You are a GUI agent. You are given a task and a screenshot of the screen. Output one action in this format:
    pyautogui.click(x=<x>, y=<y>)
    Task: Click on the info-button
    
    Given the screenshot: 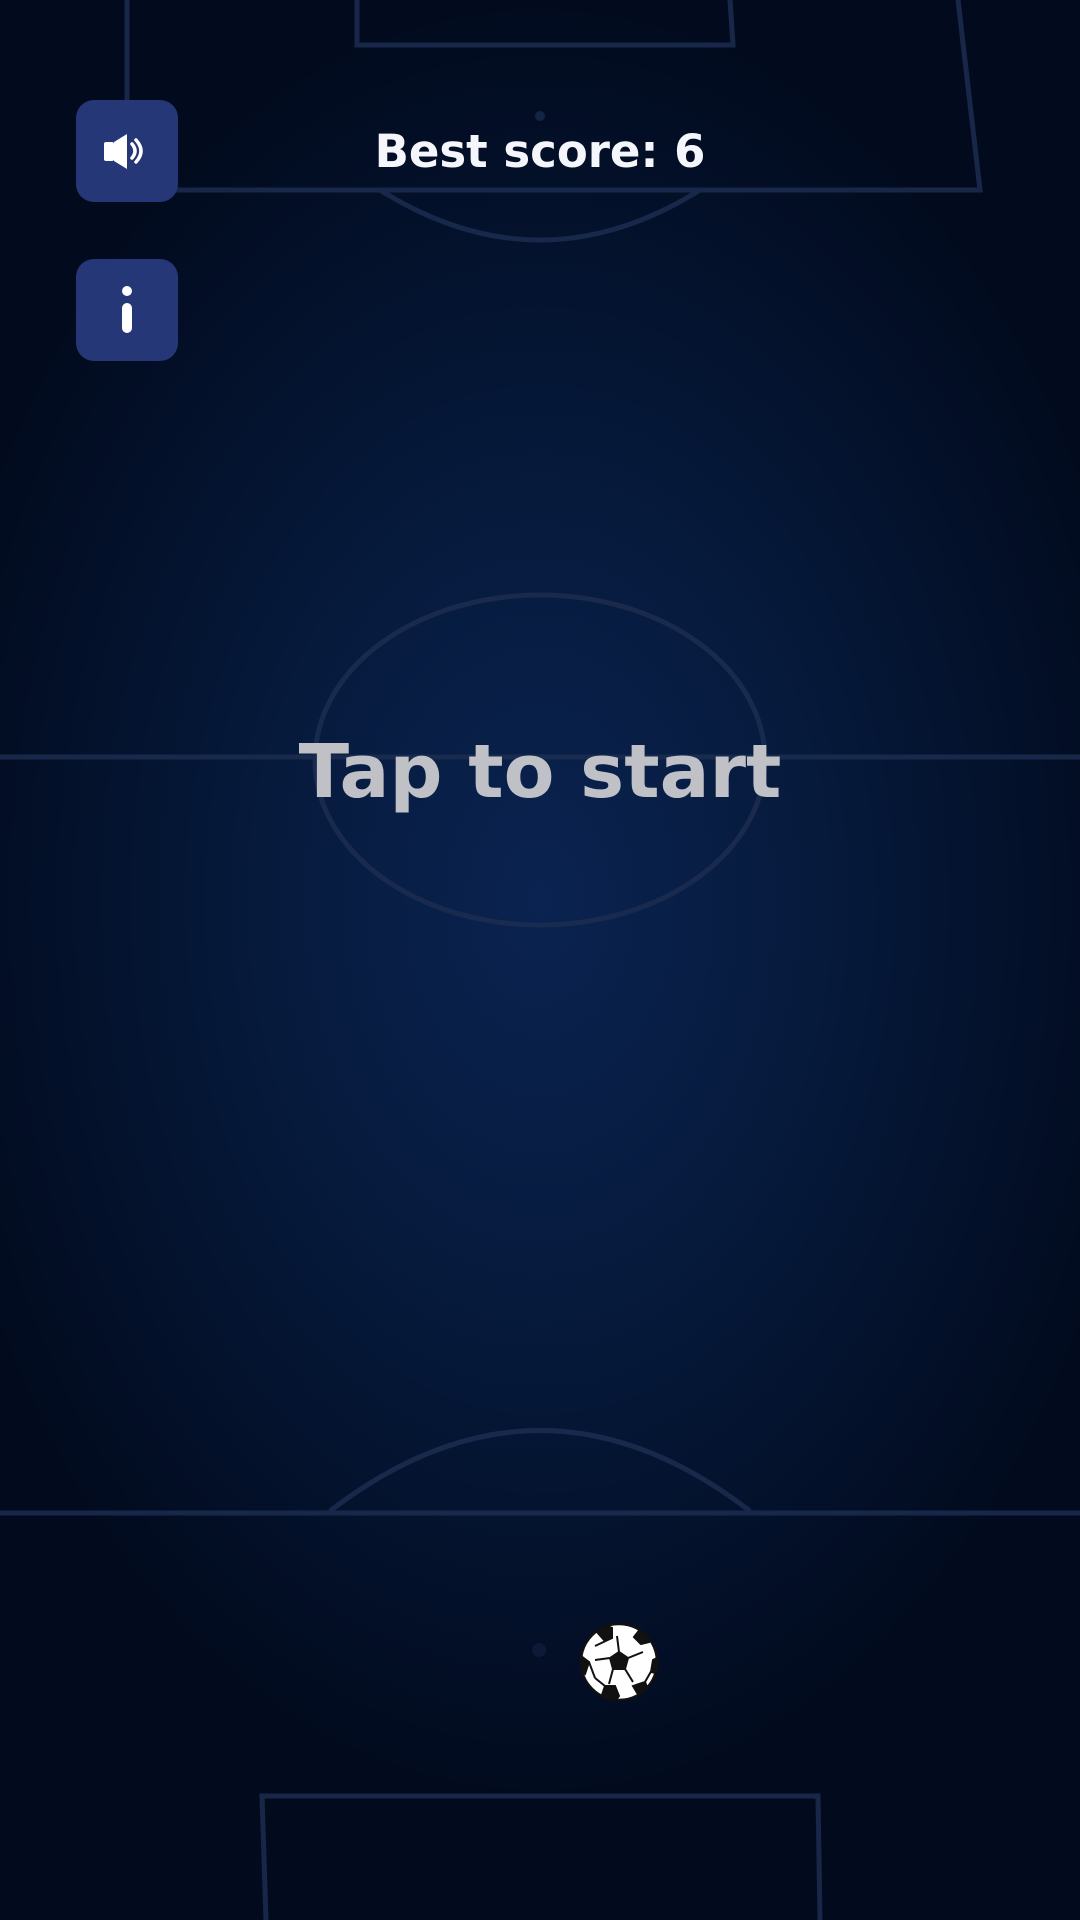 What is the action you would take?
    pyautogui.click(x=127, y=310)
    